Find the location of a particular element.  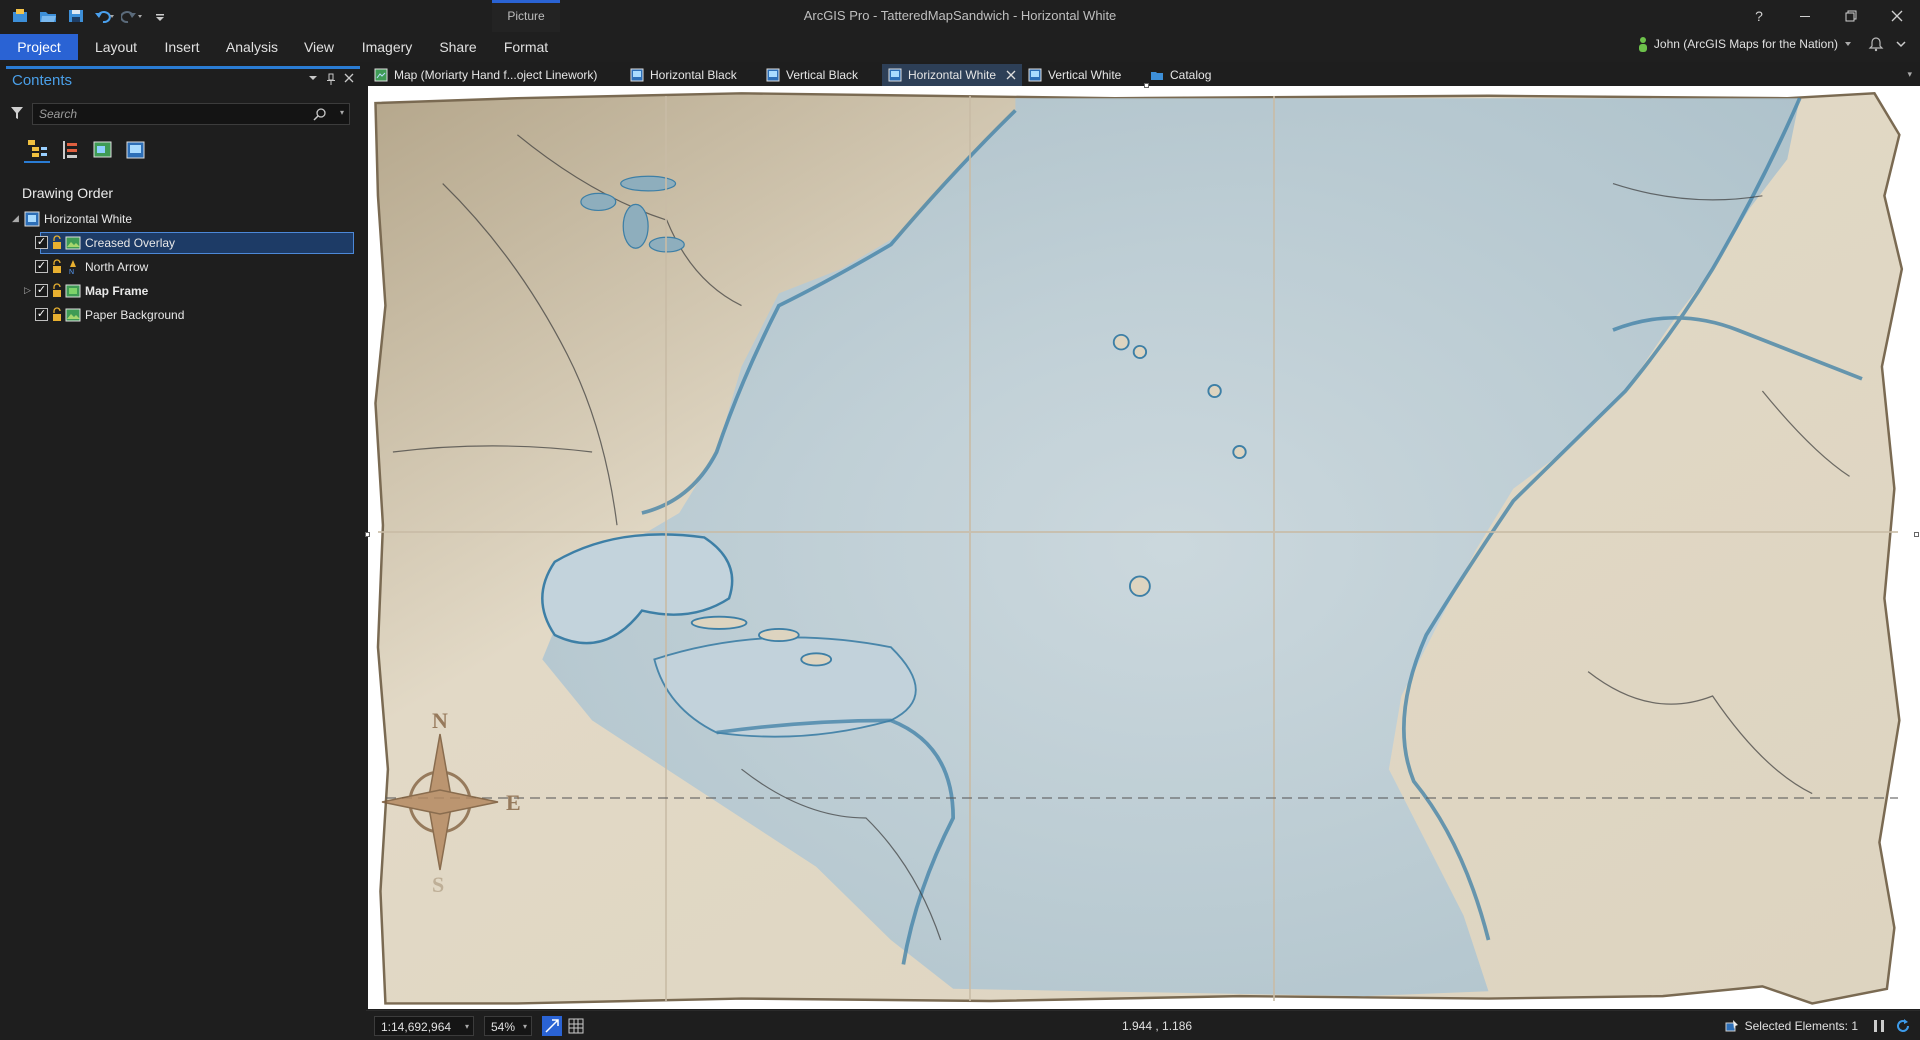

open-project-icon is located at coordinates (48, 16).